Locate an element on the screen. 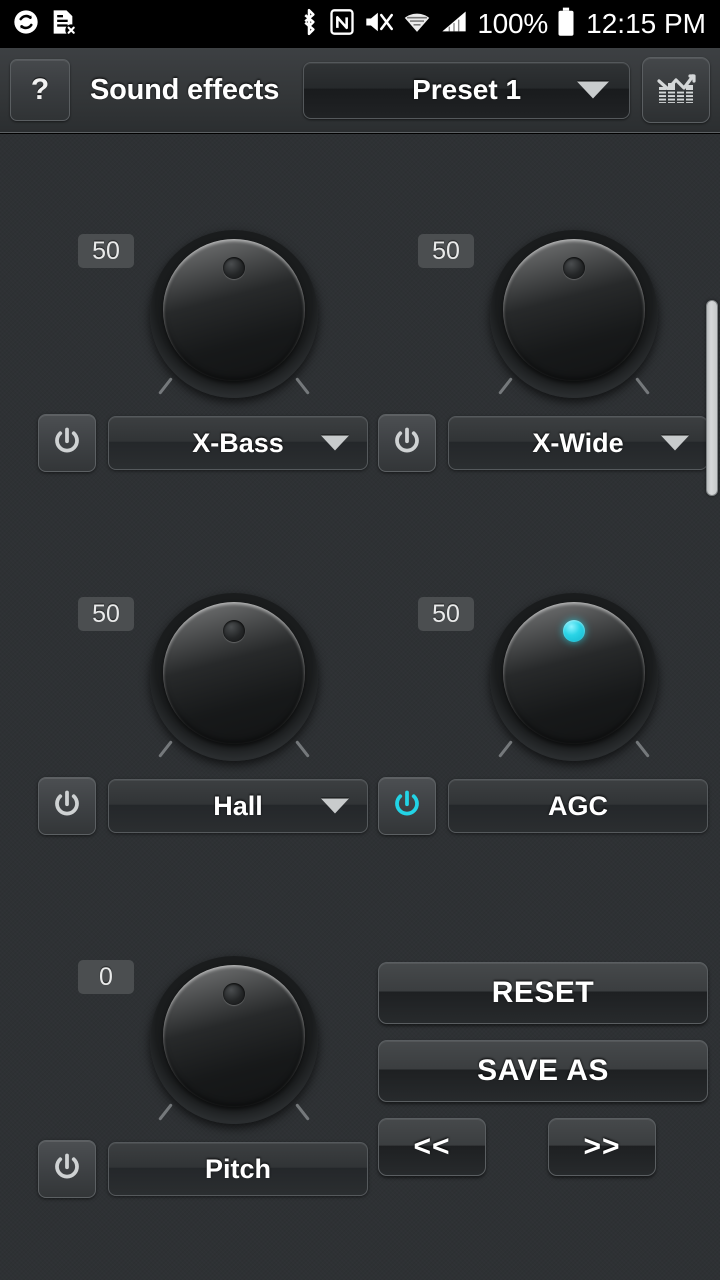 This screenshot has height=1280, width=720. effect-dropdown-label: Hall is located at coordinates (238, 805).